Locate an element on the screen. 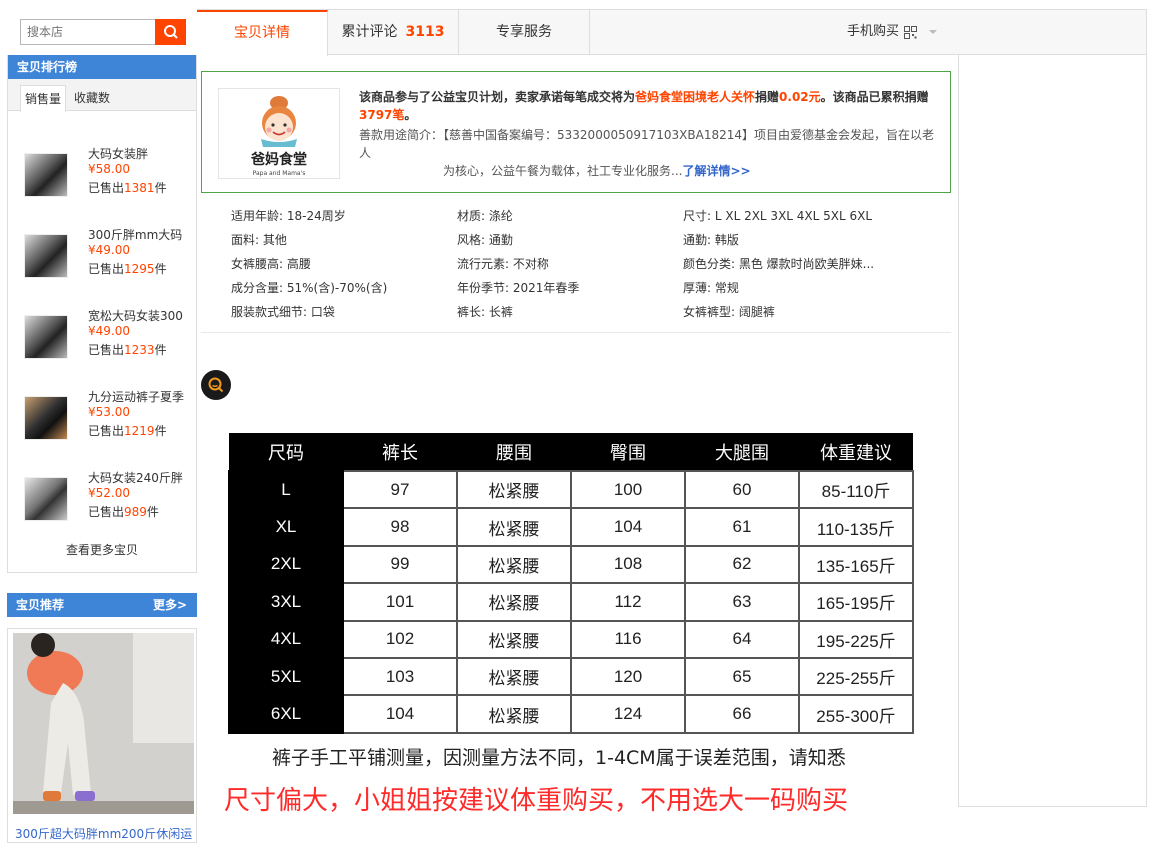 The image size is (1157, 843). table-row: 3XL 101 松紧腰 112 63 165-195斤 is located at coordinates (571, 602).